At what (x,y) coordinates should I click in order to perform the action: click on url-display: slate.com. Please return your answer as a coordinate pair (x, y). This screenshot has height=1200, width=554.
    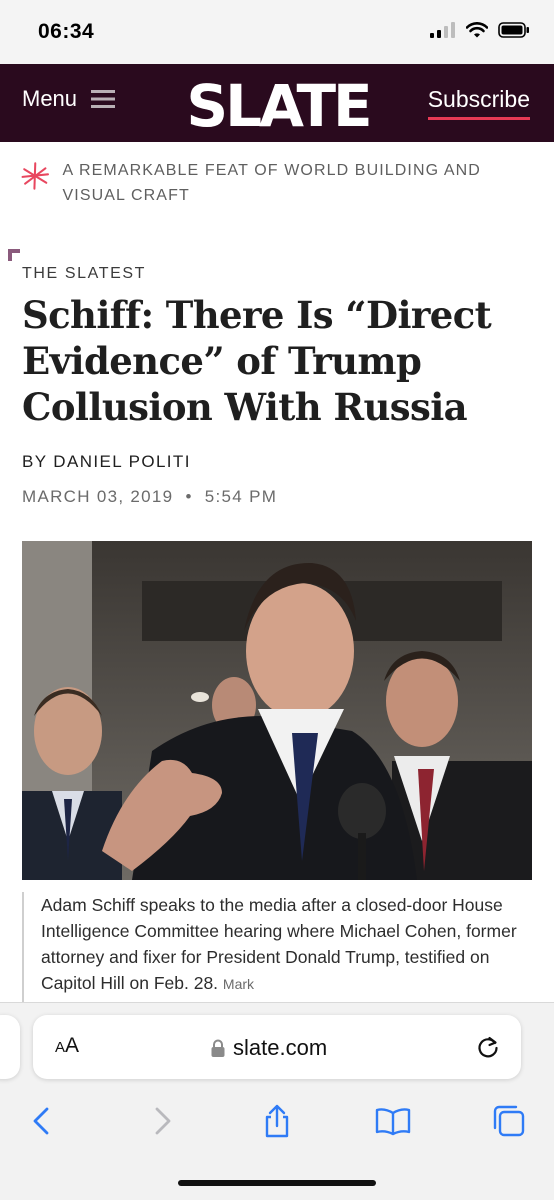
    Looking at the image, I should click on (269, 1048).